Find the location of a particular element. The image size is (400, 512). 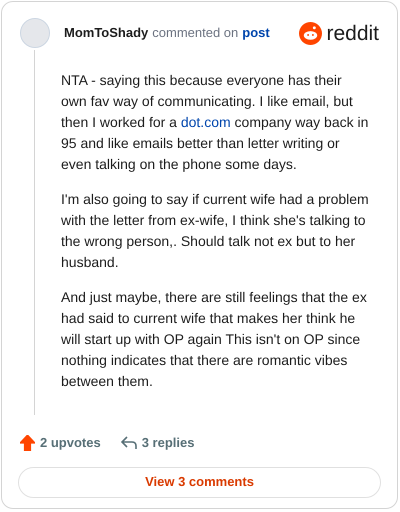

post-link: post is located at coordinates (256, 33).